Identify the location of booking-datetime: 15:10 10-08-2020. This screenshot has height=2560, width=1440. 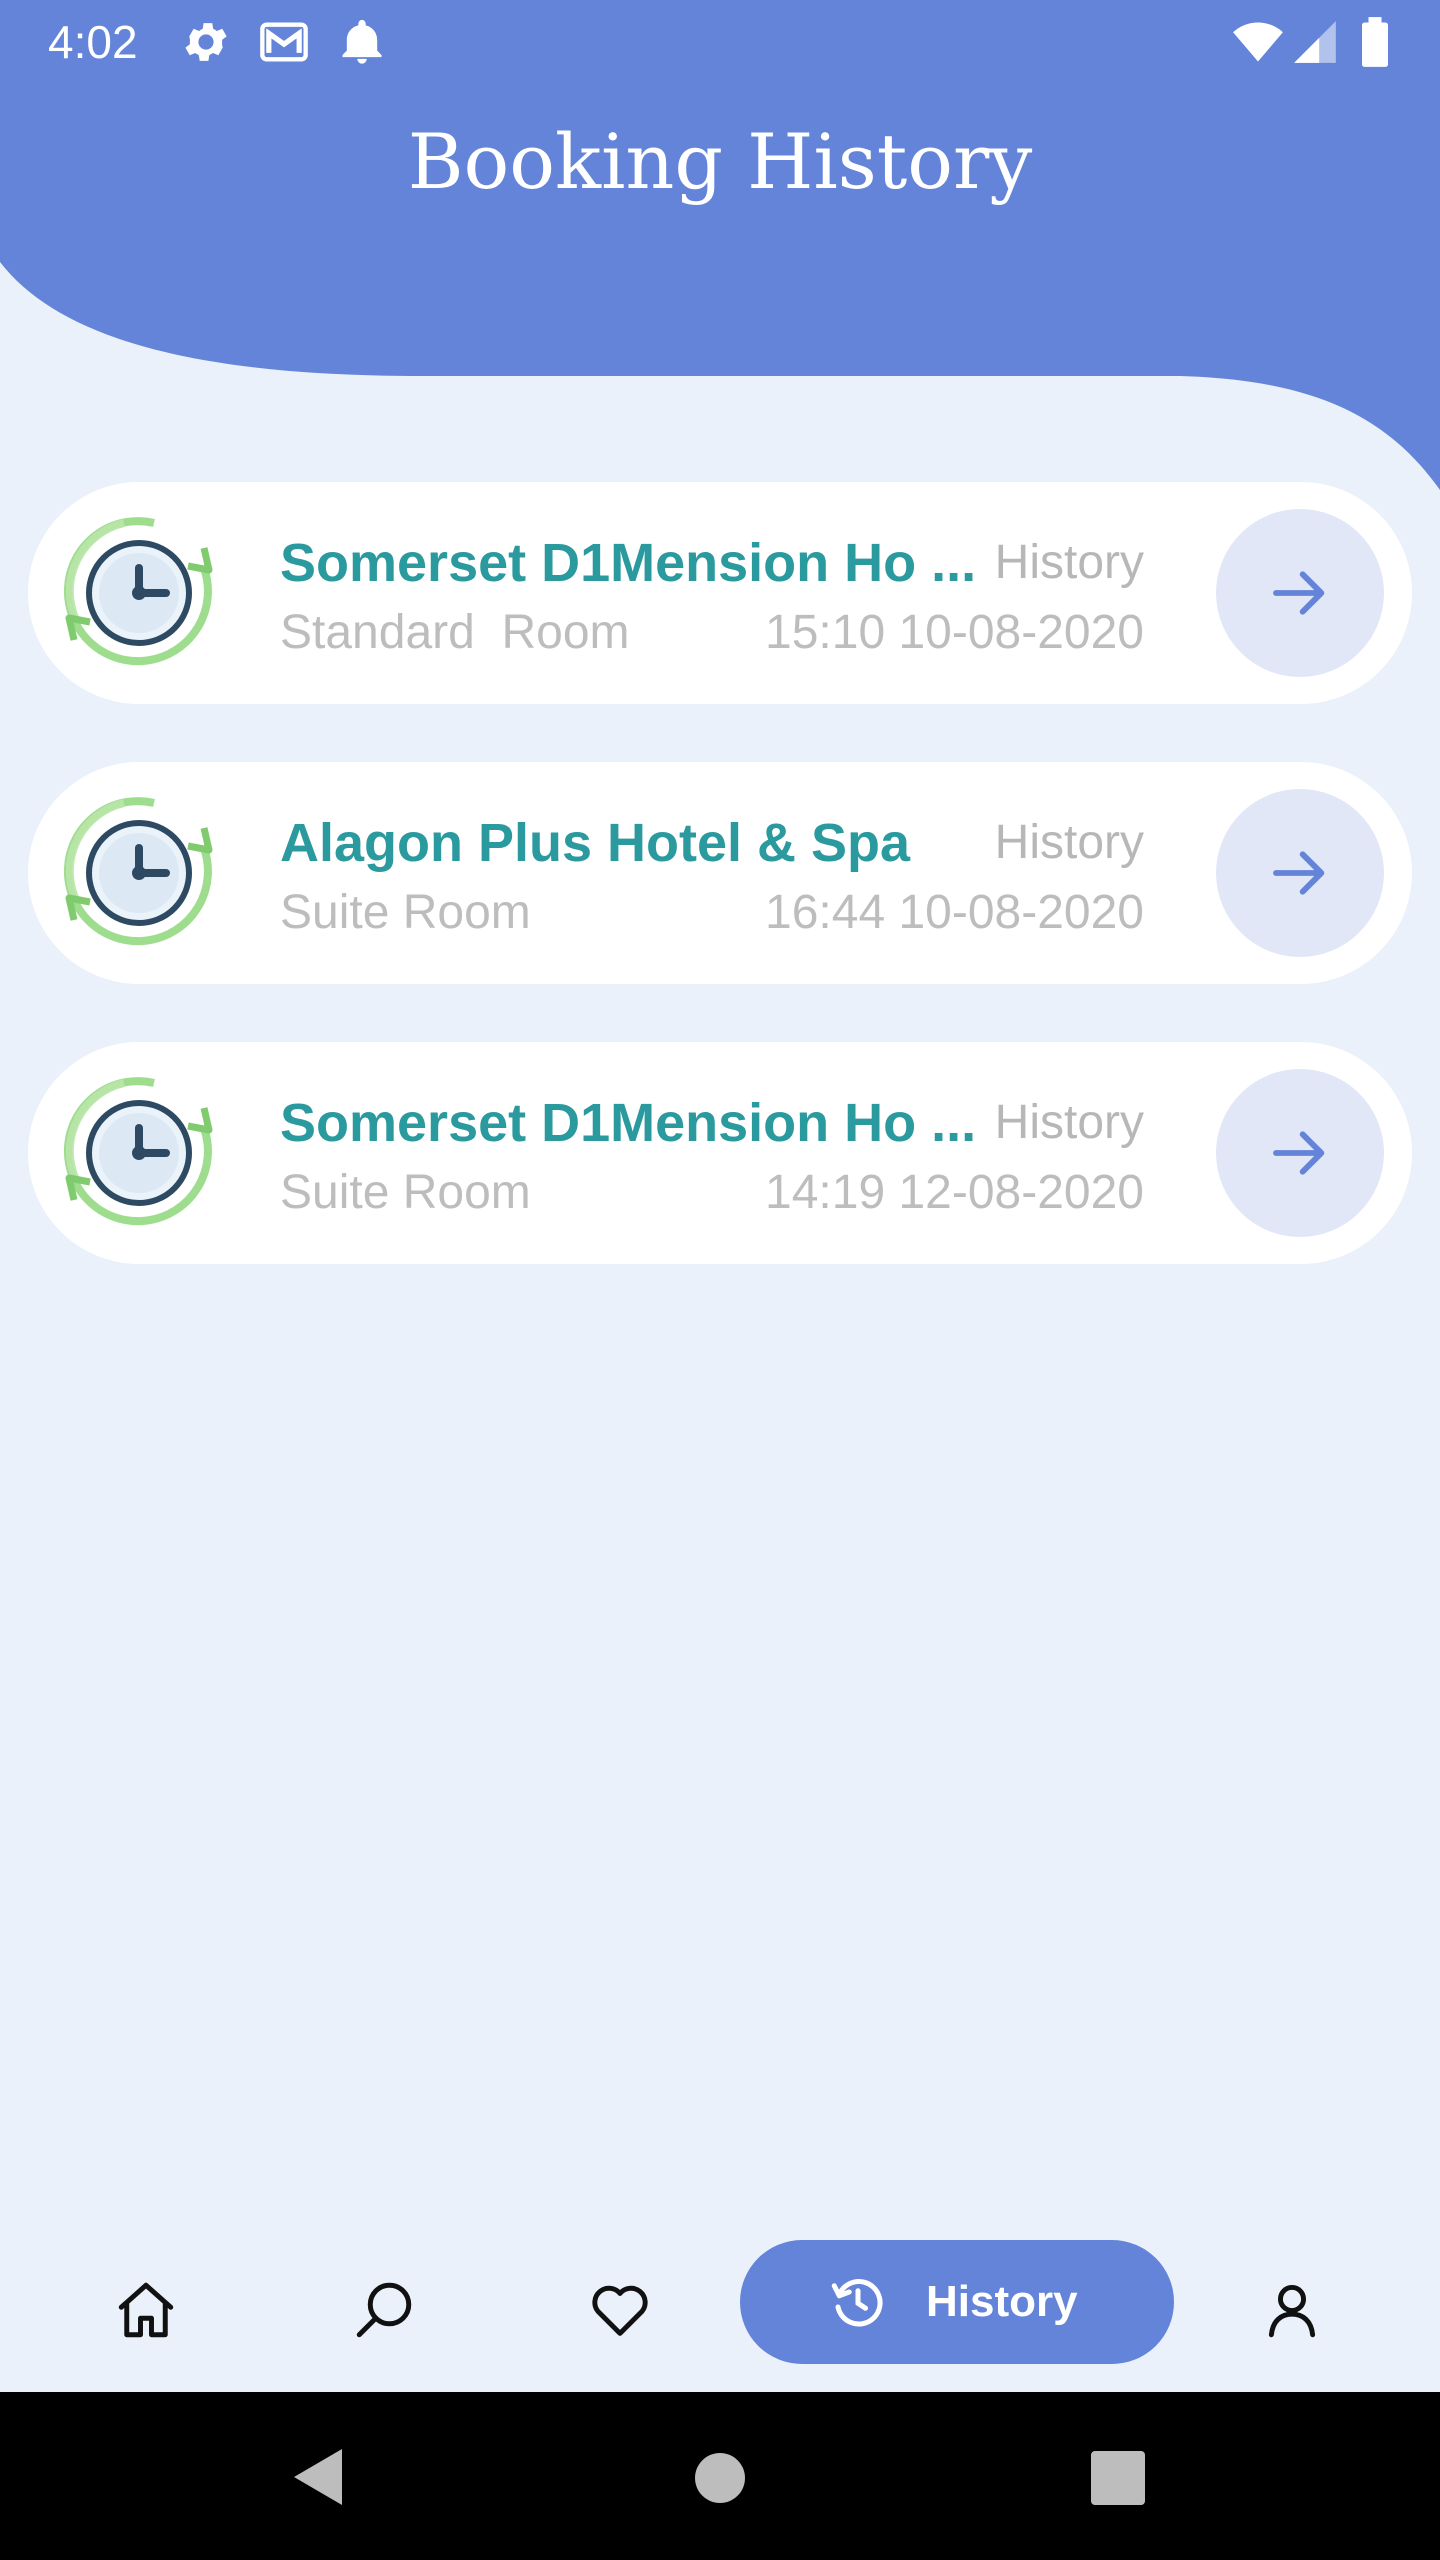
(954, 632).